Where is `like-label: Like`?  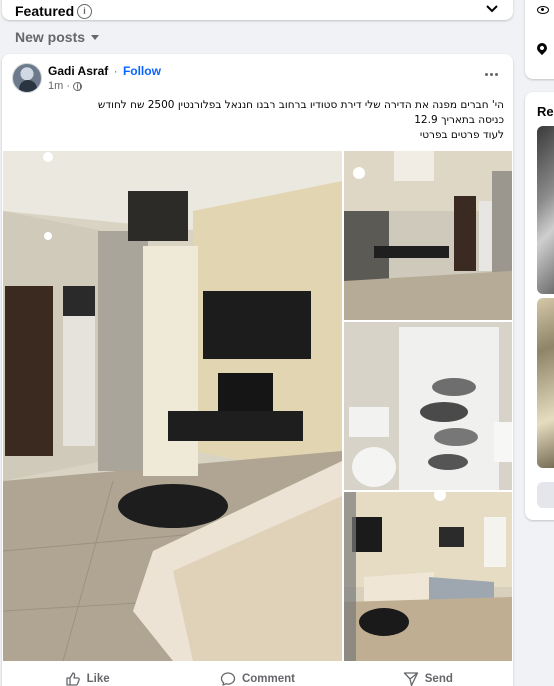 like-label: Like is located at coordinates (98, 679).